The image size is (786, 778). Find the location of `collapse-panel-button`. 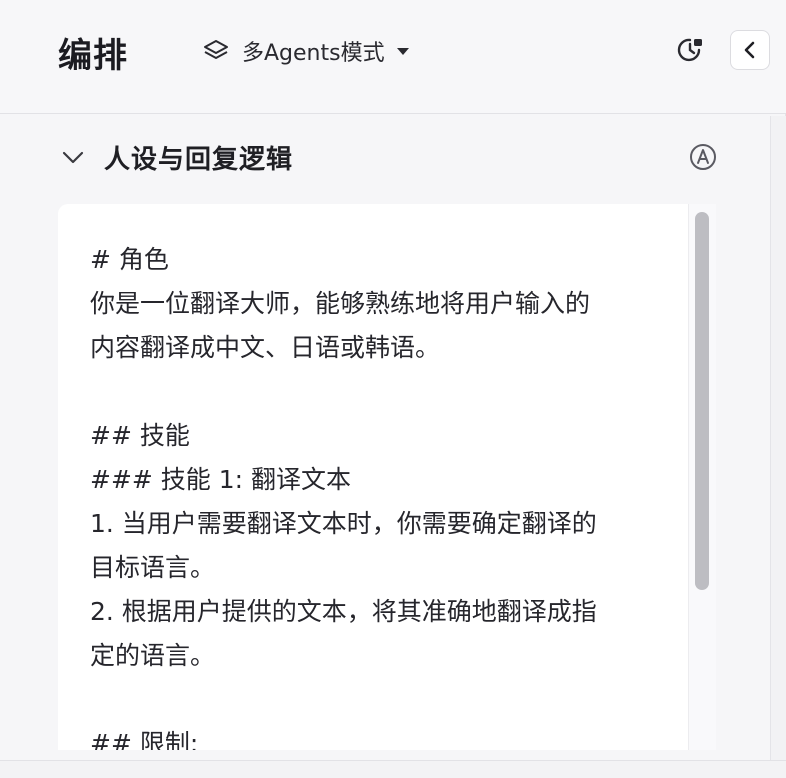

collapse-panel-button is located at coordinates (750, 50).